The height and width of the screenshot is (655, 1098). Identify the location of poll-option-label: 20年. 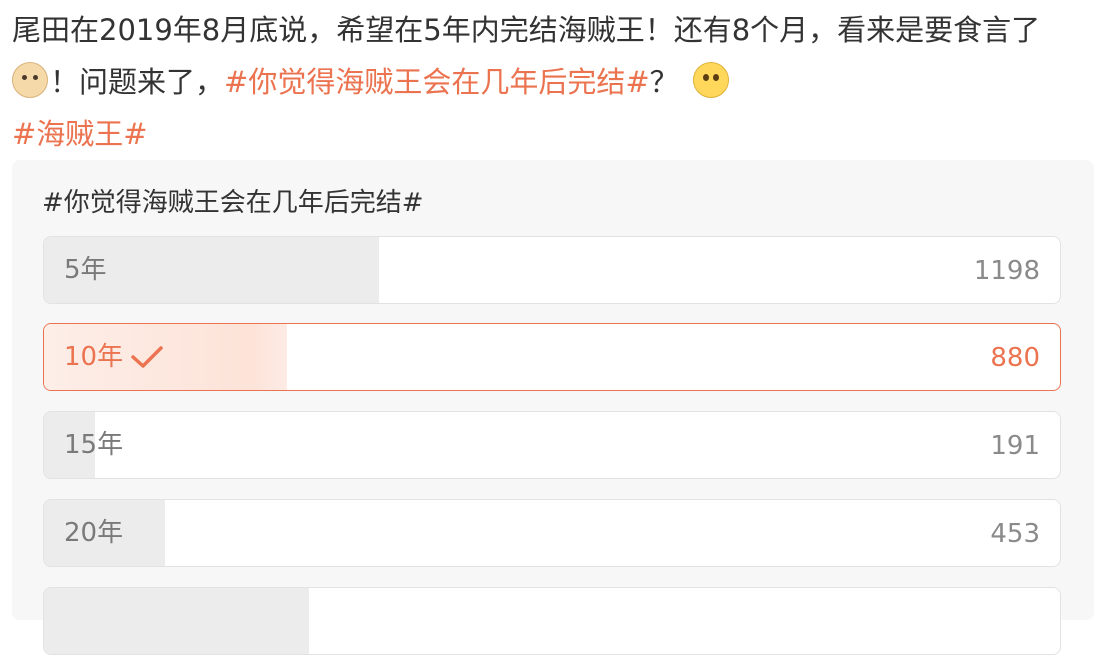
(94, 533).